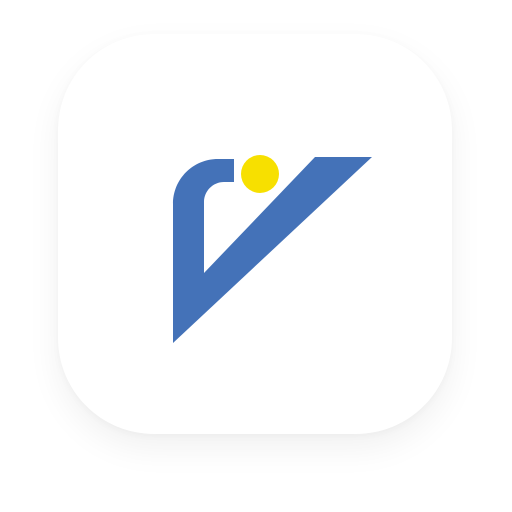 The height and width of the screenshot is (512, 512). Describe the element at coordinates (260, 174) in the screenshot. I see `yellow-dot-icon` at that location.